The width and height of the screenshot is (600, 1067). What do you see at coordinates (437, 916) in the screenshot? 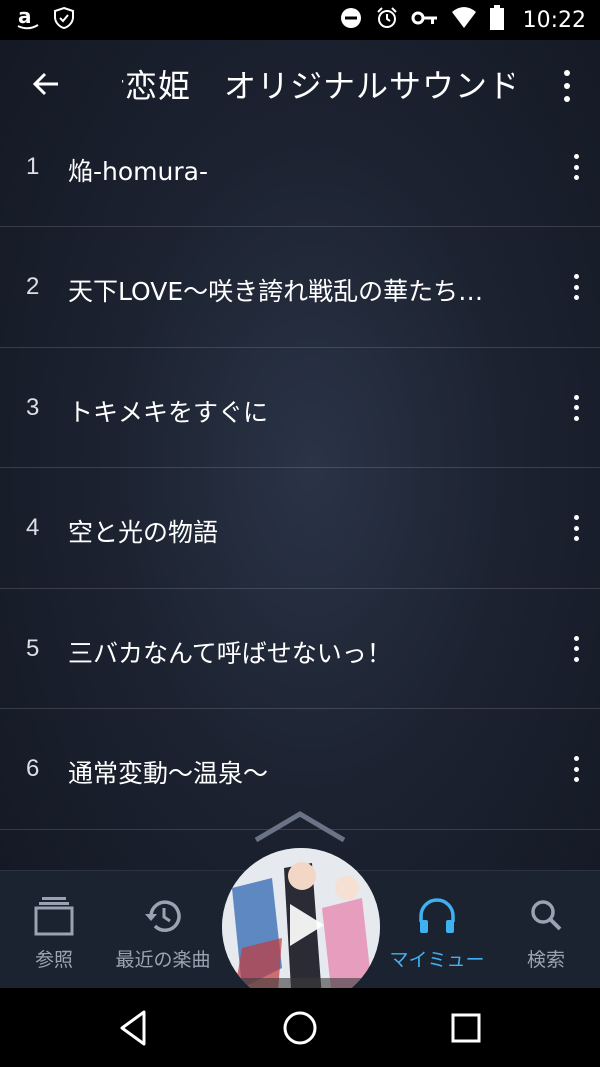
I see `headphones-icon` at bounding box center [437, 916].